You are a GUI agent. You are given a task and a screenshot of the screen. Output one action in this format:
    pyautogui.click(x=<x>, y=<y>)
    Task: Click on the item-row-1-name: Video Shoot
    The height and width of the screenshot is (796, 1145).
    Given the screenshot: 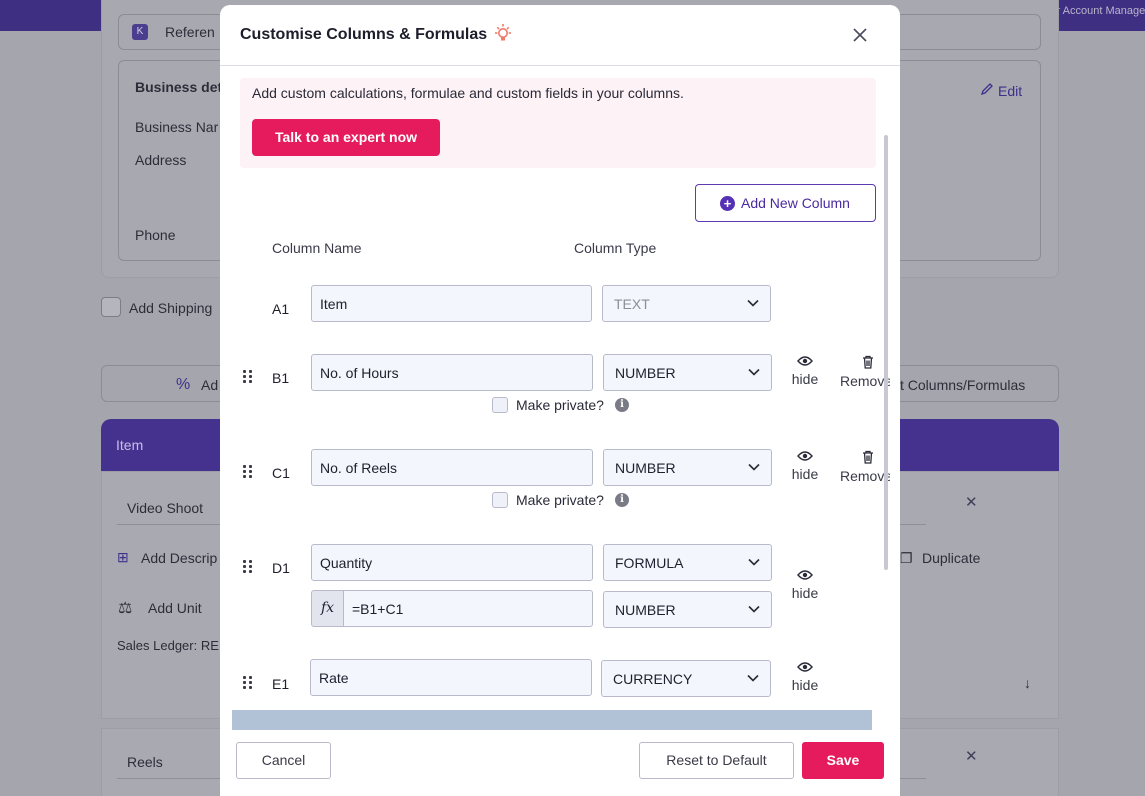 What is the action you would take?
    pyautogui.click(x=165, y=508)
    